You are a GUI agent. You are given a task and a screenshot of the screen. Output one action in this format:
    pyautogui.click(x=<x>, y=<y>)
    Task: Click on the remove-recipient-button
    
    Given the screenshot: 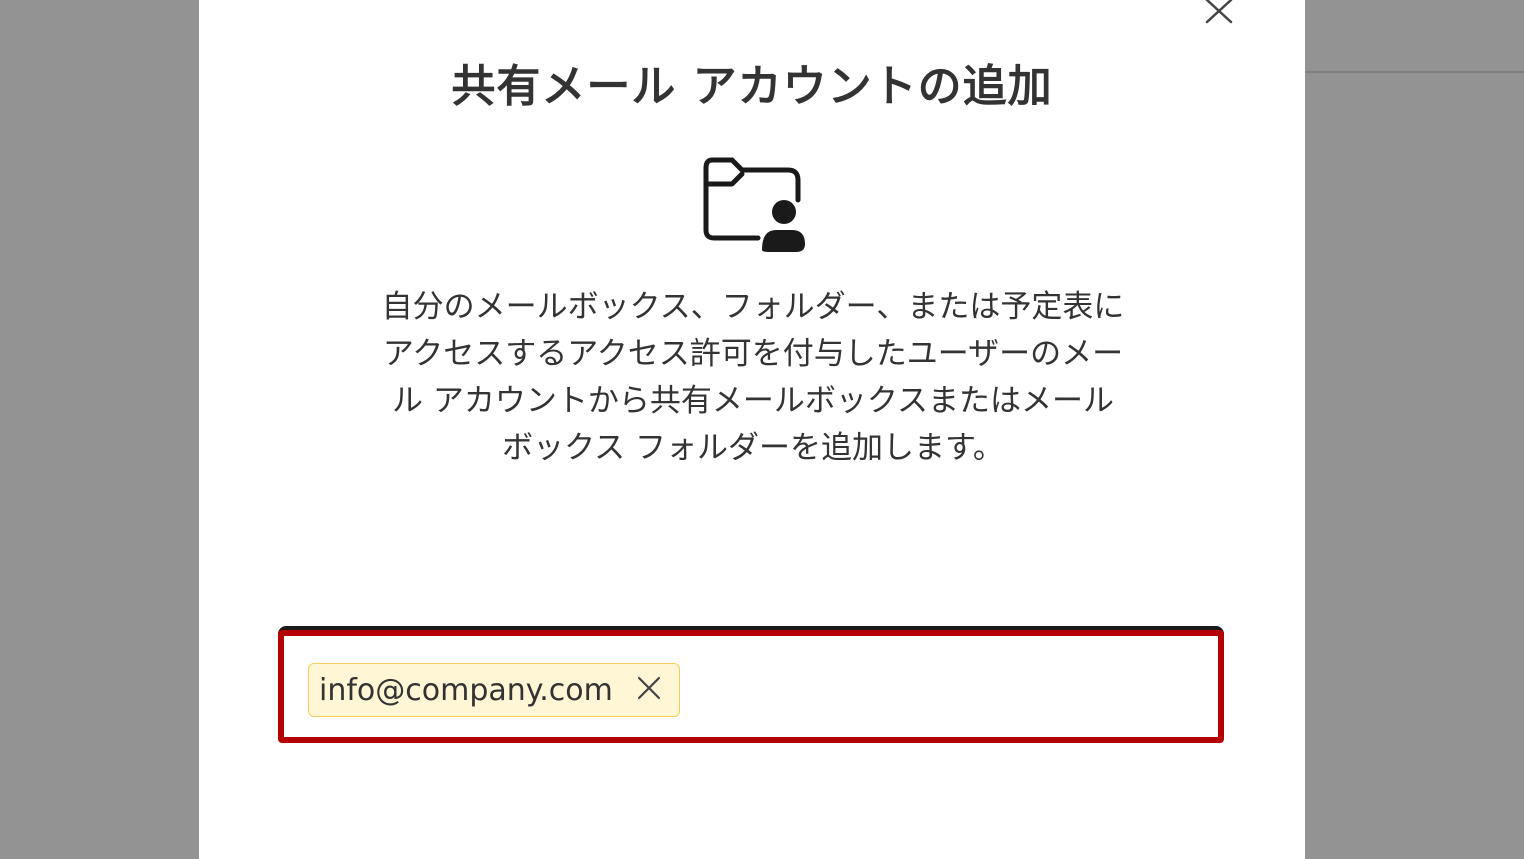 What is the action you would take?
    pyautogui.click(x=649, y=690)
    